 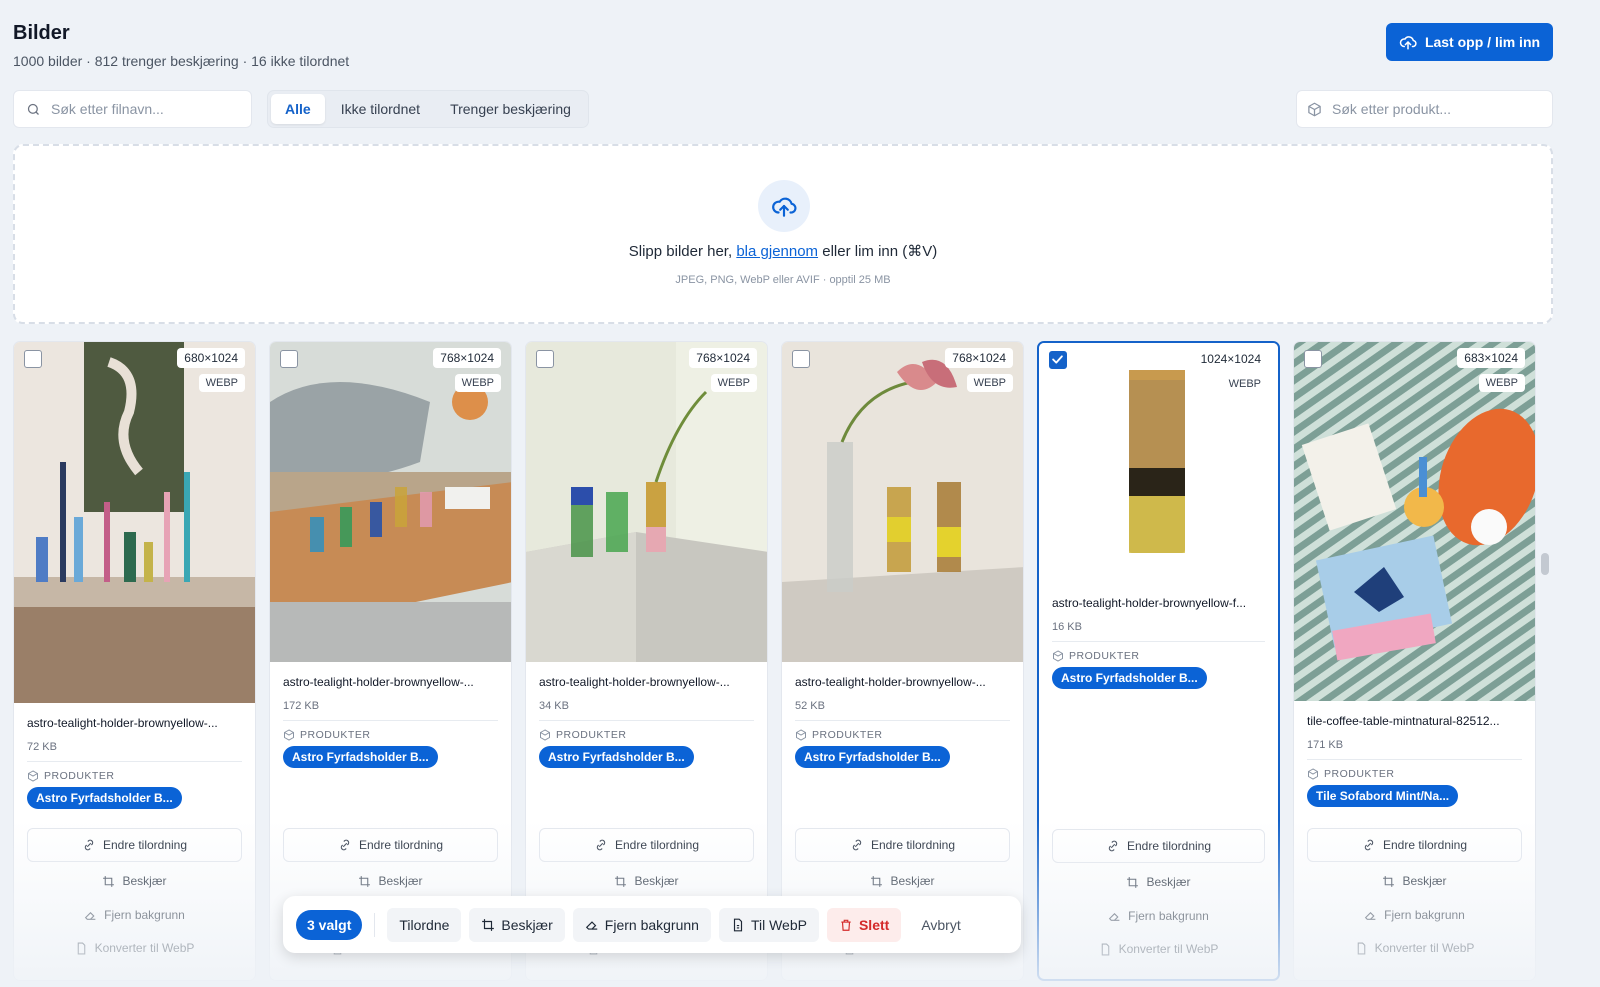 What do you see at coordinates (723, 358) in the screenshot?
I see `dimensions-badge: 768×1024` at bounding box center [723, 358].